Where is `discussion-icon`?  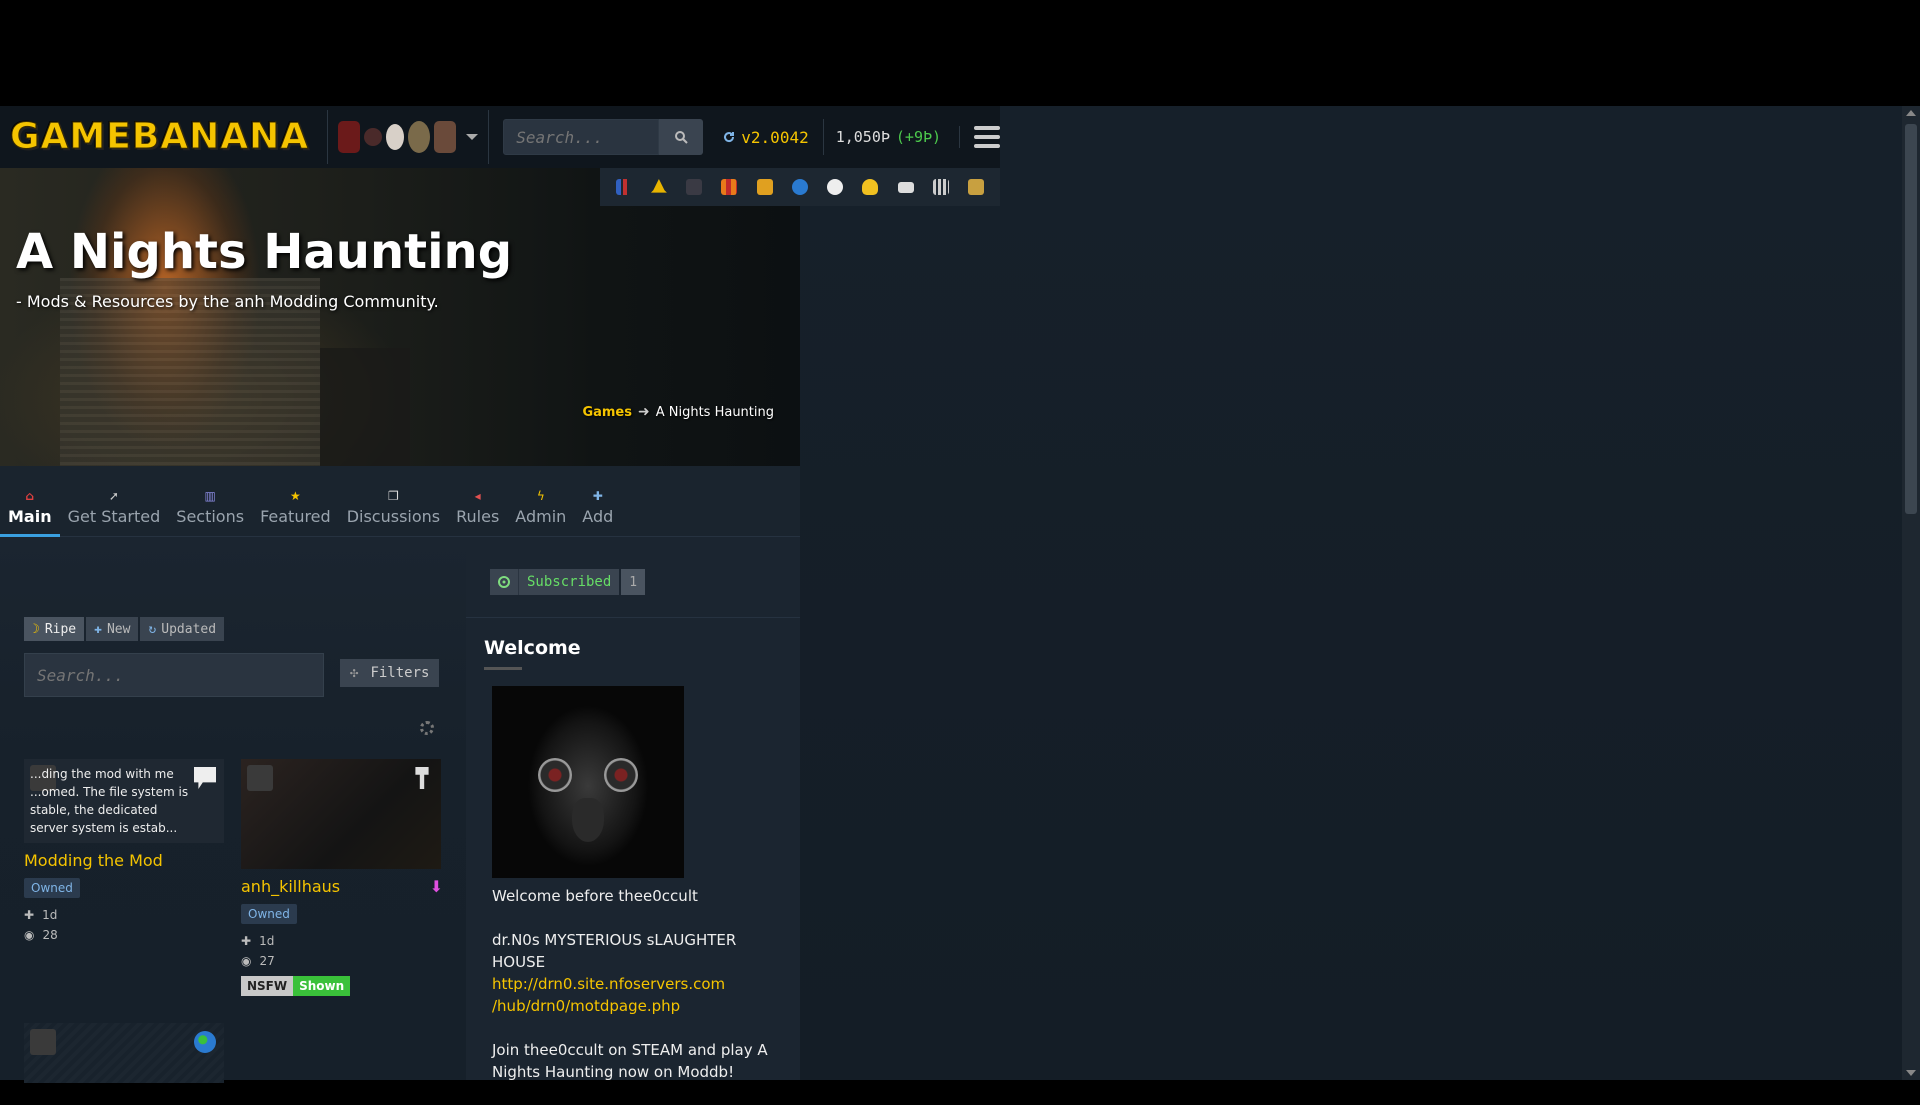 discussion-icon is located at coordinates (205, 778).